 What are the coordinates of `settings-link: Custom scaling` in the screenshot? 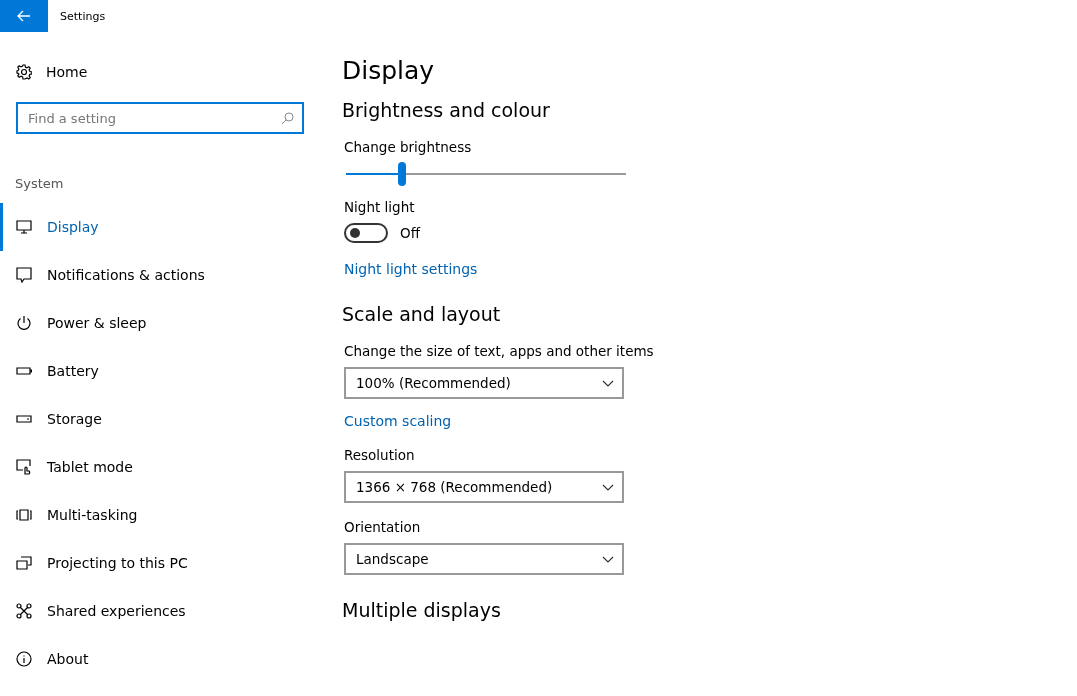 It's located at (398, 421).